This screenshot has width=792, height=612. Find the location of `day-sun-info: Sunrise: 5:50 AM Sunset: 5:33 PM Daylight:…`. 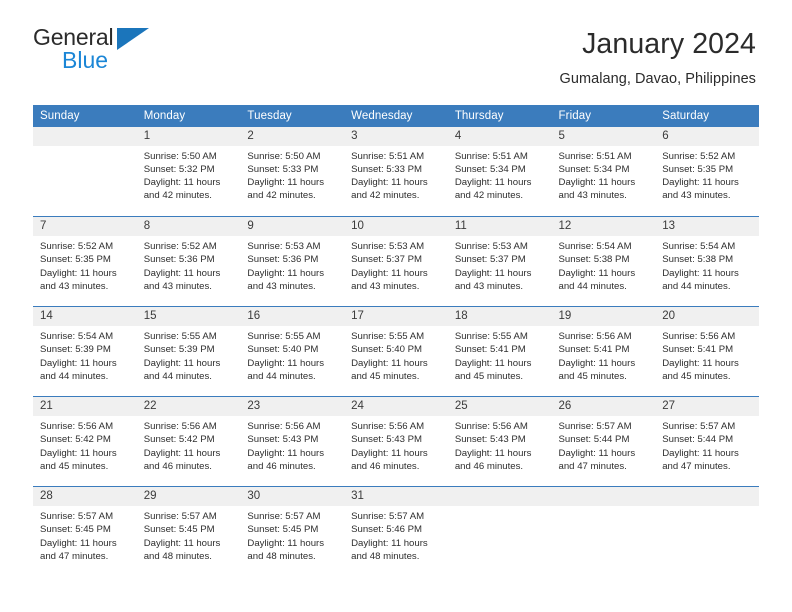

day-sun-info: Sunrise: 5:50 AM Sunset: 5:33 PM Daylight:… is located at coordinates (292, 174).